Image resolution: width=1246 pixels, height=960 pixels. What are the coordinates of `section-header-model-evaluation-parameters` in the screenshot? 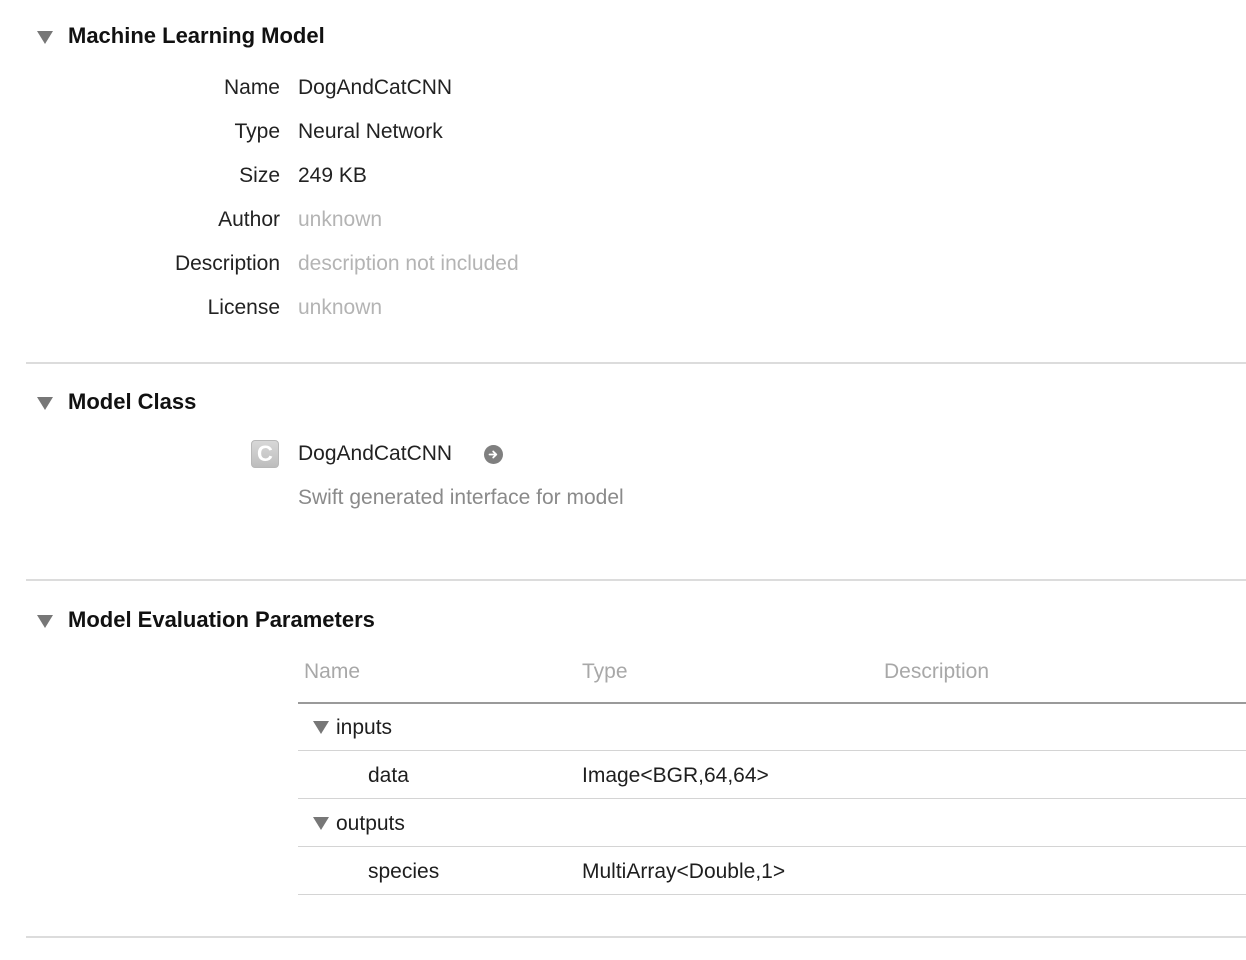 It's located at (43, 621).